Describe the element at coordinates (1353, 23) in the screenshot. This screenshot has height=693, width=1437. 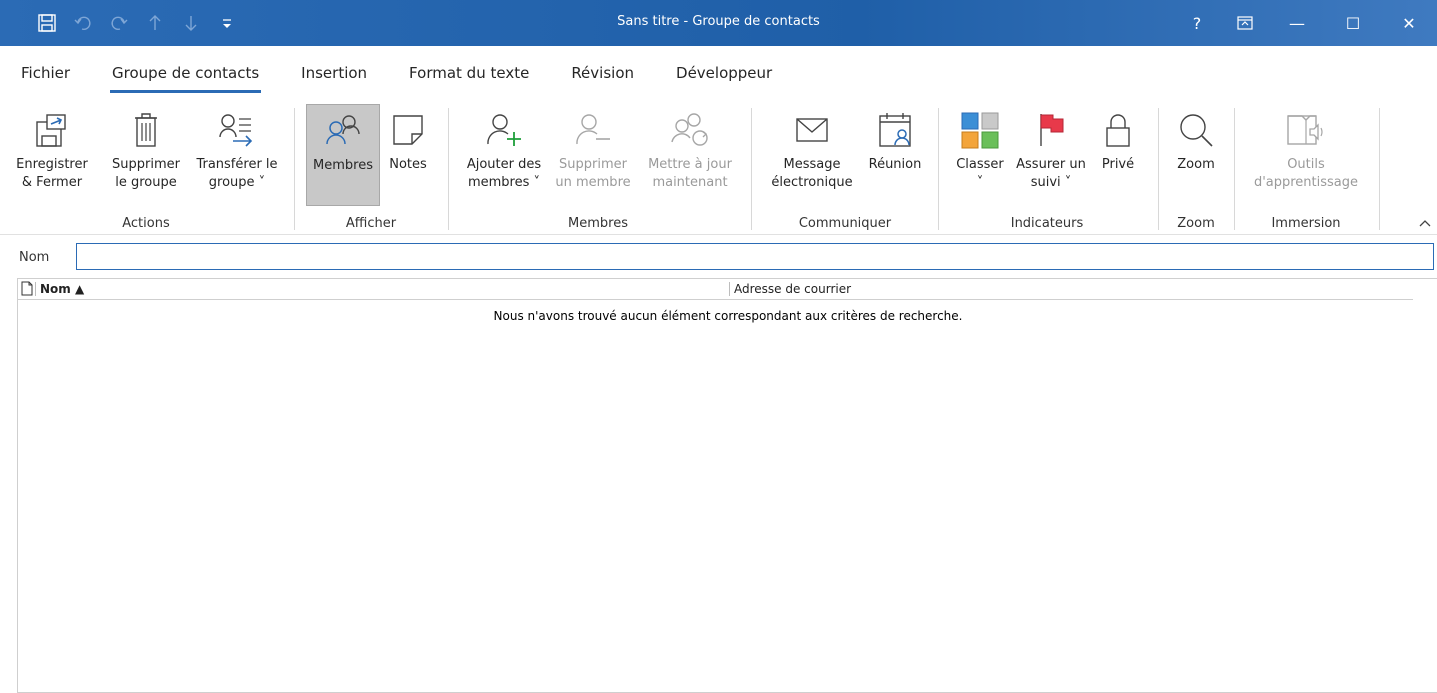
I see `maximize-button: ☐` at that location.